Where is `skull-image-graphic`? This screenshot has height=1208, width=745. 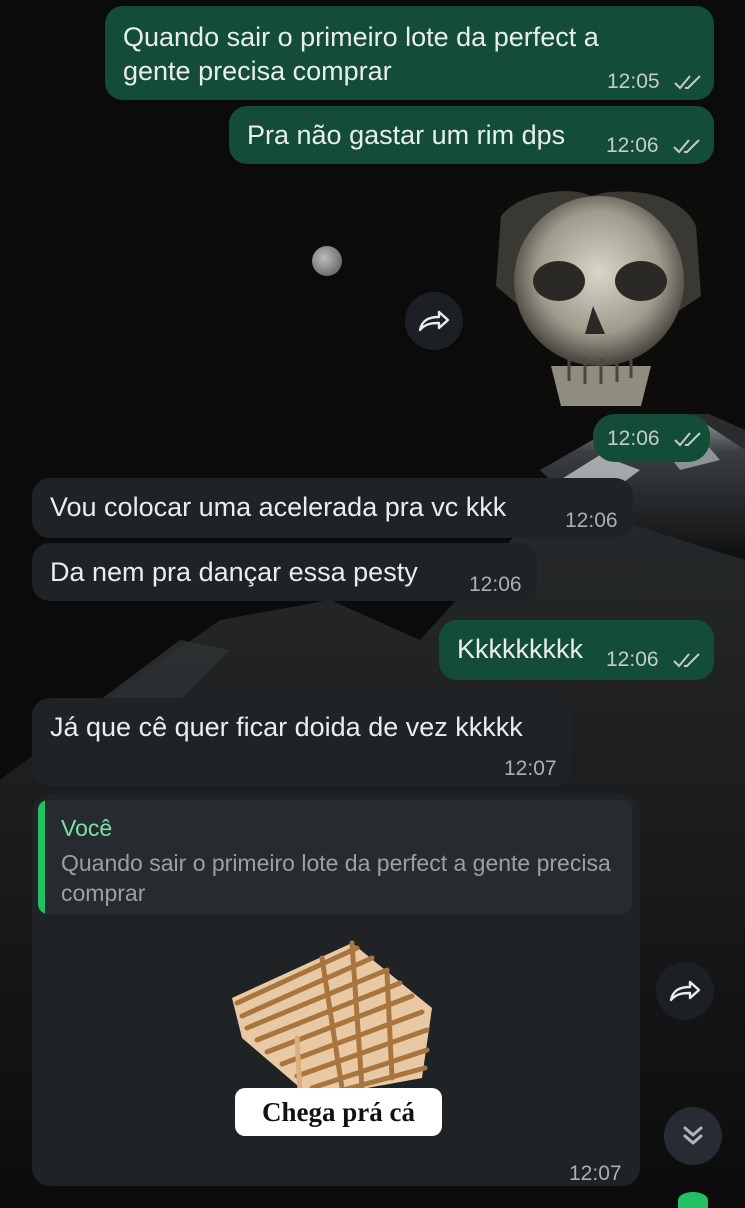
skull-image-graphic is located at coordinates (596, 300).